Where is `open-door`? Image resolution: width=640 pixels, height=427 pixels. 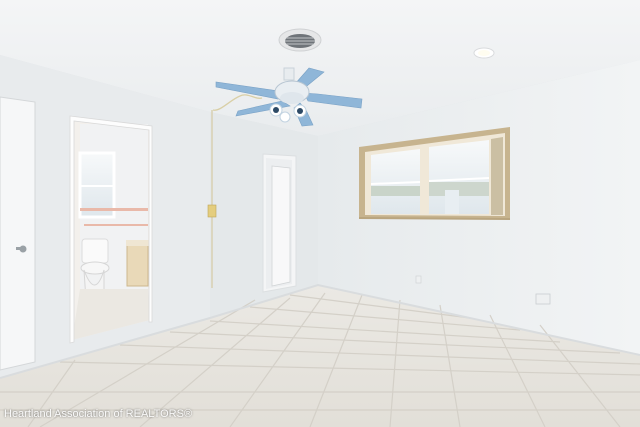
open-door is located at coordinates (18, 233).